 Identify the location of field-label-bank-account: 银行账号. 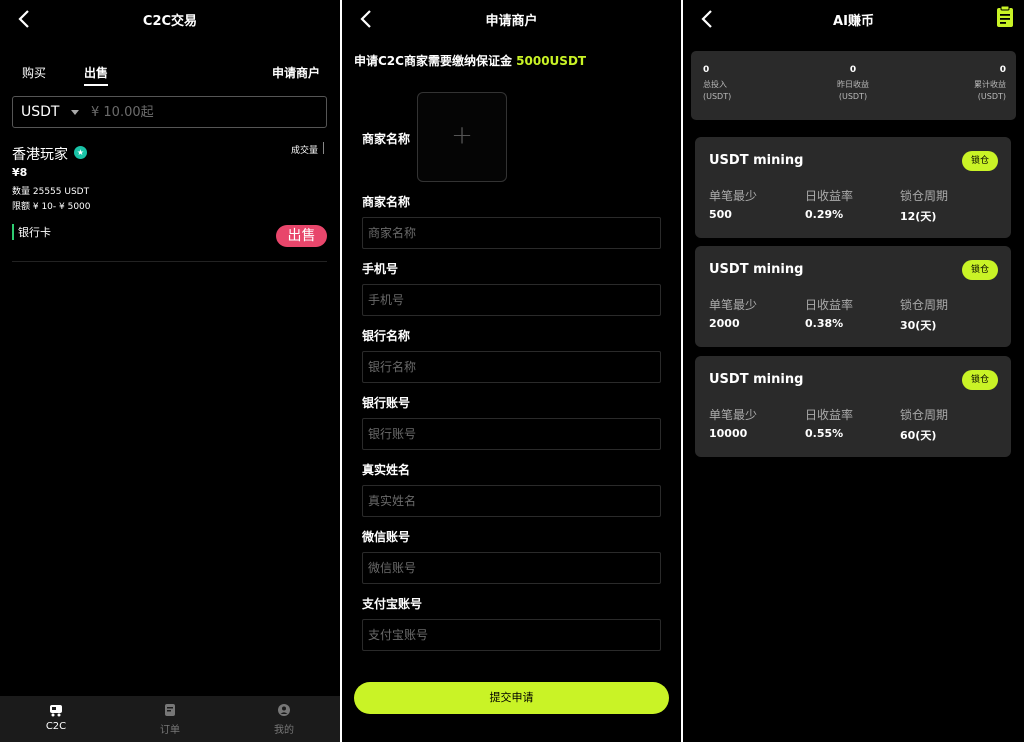
(386, 403).